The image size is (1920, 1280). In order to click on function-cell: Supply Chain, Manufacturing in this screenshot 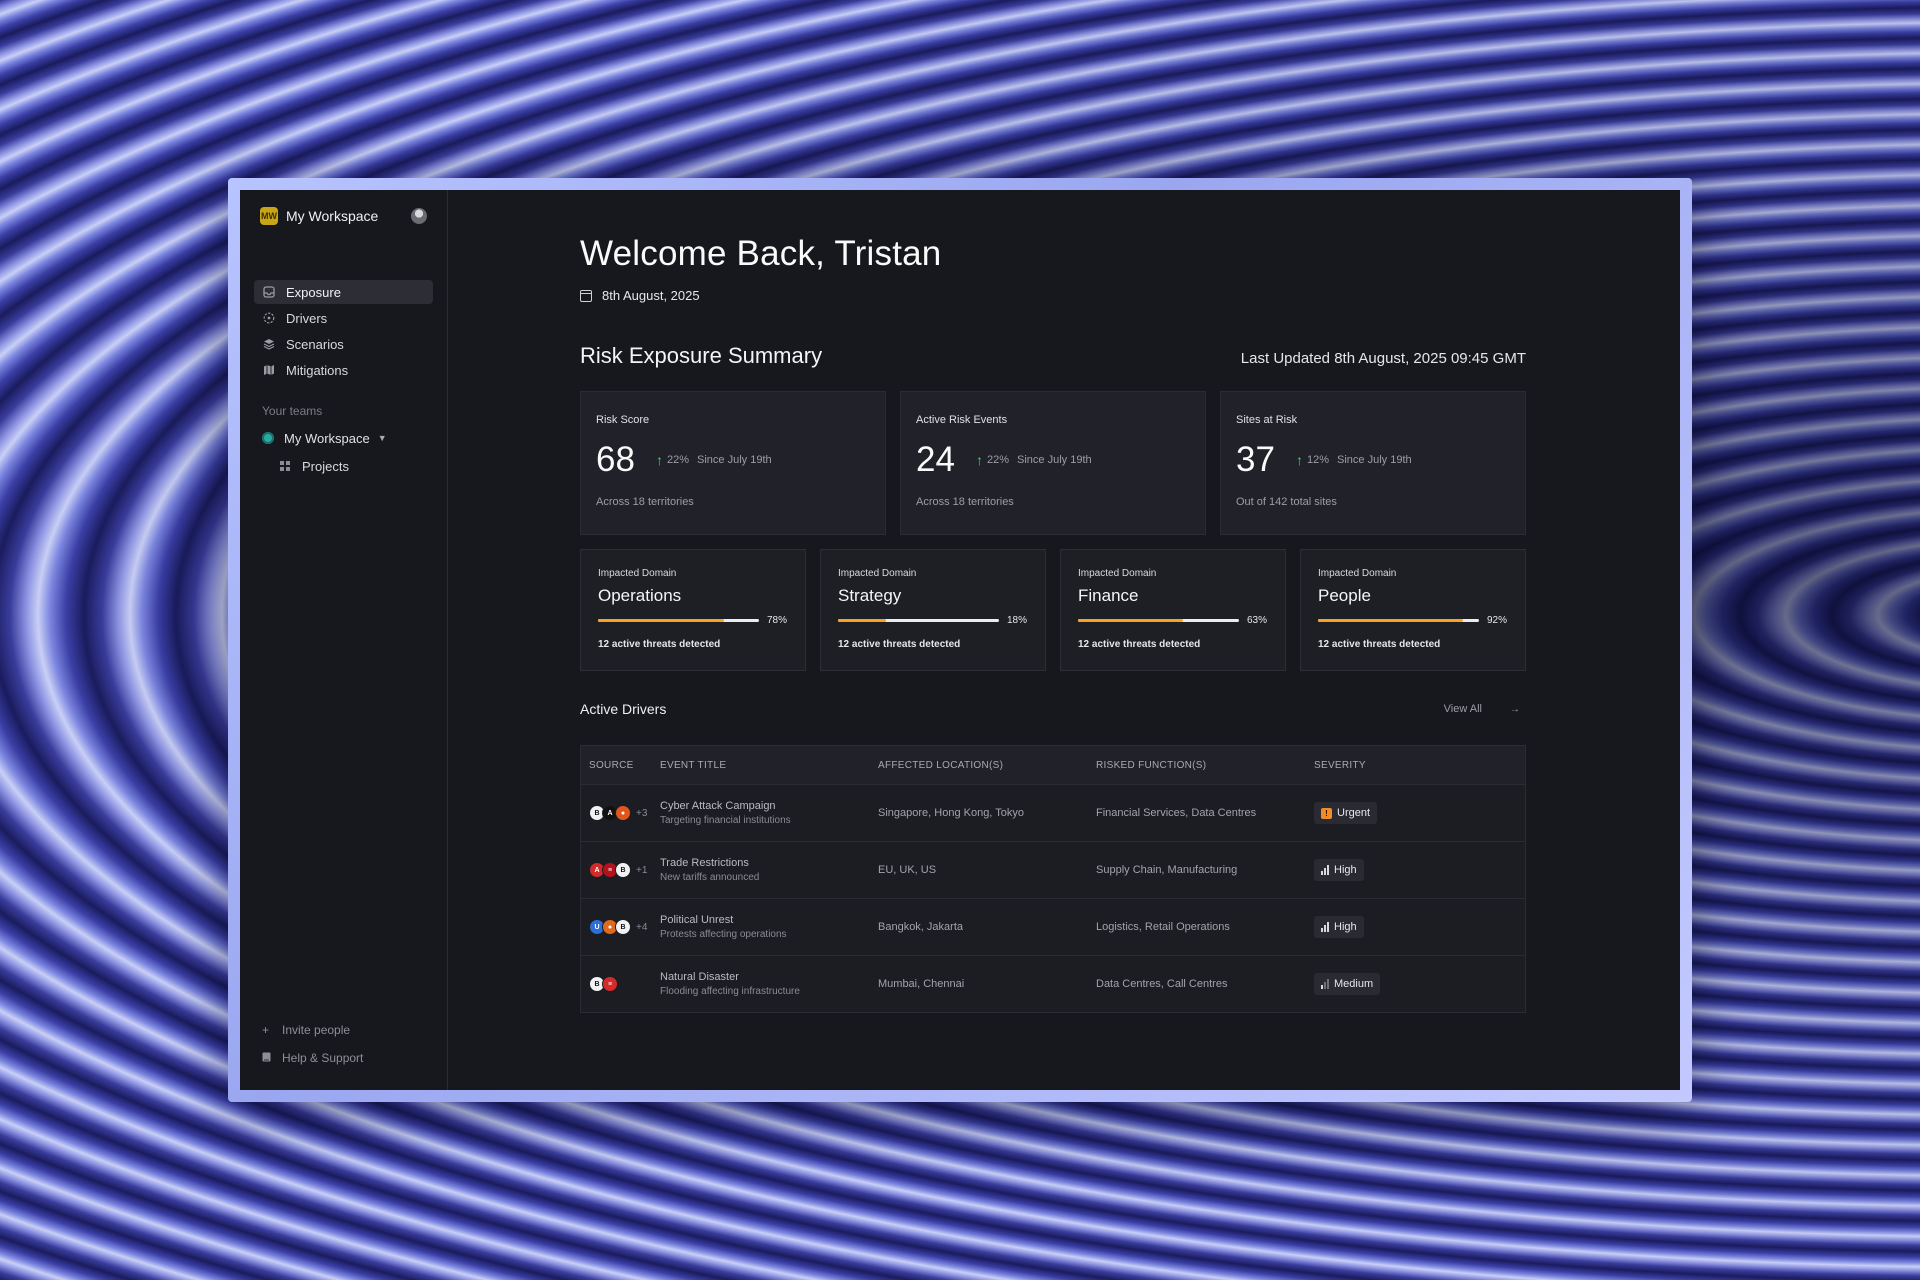, I will do `click(1167, 870)`.